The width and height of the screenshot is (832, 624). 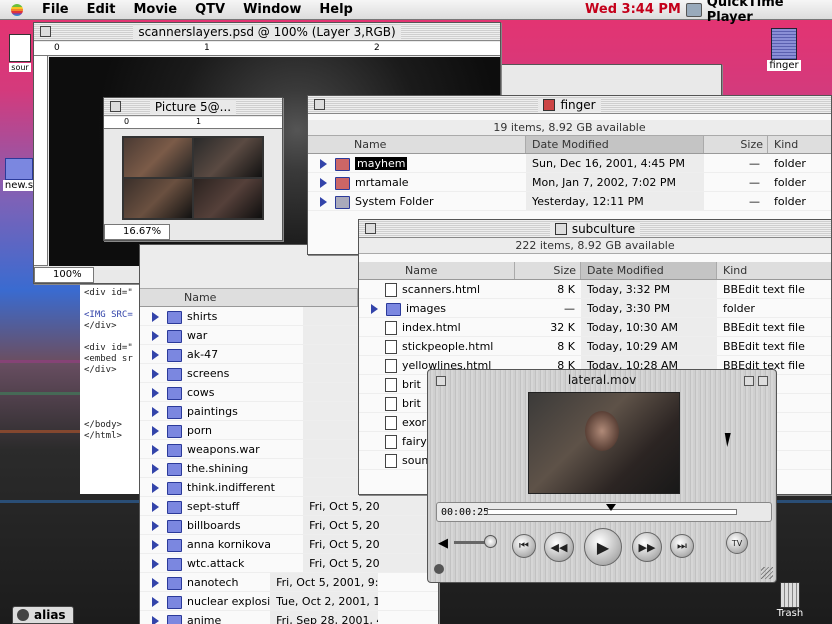 What do you see at coordinates (20, 48) in the screenshot?
I see `document-icon` at bounding box center [20, 48].